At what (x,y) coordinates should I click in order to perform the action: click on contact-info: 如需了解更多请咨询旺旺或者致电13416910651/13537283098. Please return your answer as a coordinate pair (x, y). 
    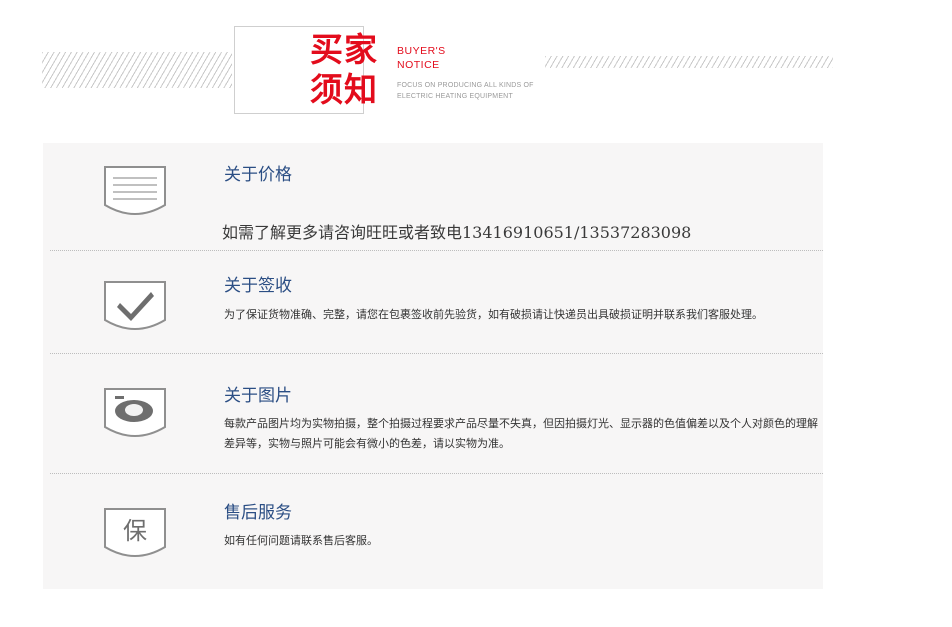
    Looking at the image, I should click on (457, 232).